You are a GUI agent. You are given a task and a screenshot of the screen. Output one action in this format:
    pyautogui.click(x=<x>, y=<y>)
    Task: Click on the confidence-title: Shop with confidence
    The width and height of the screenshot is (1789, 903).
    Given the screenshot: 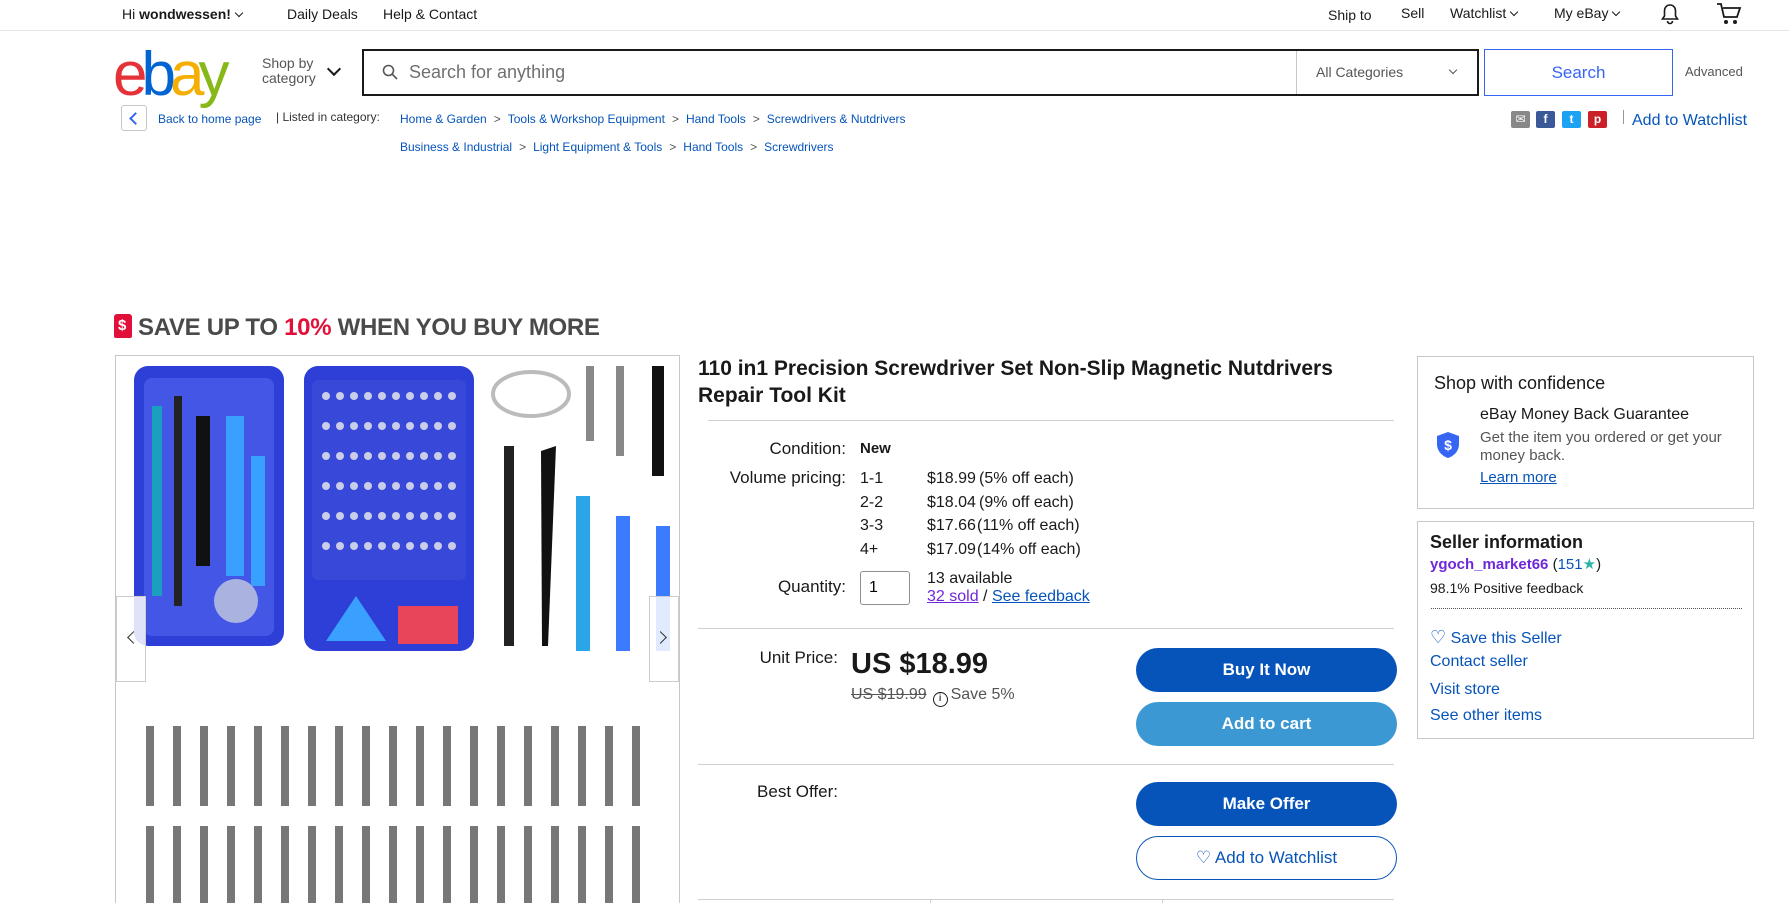 What is the action you would take?
    pyautogui.click(x=1520, y=383)
    